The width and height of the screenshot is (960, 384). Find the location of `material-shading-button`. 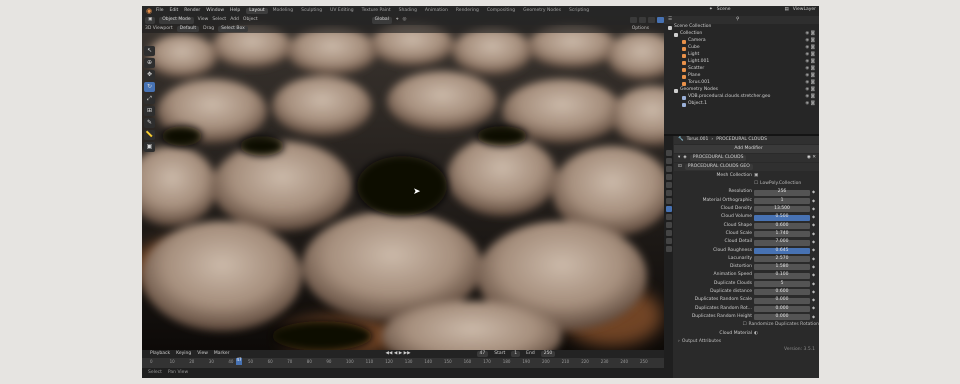

material-shading-button is located at coordinates (651, 20).